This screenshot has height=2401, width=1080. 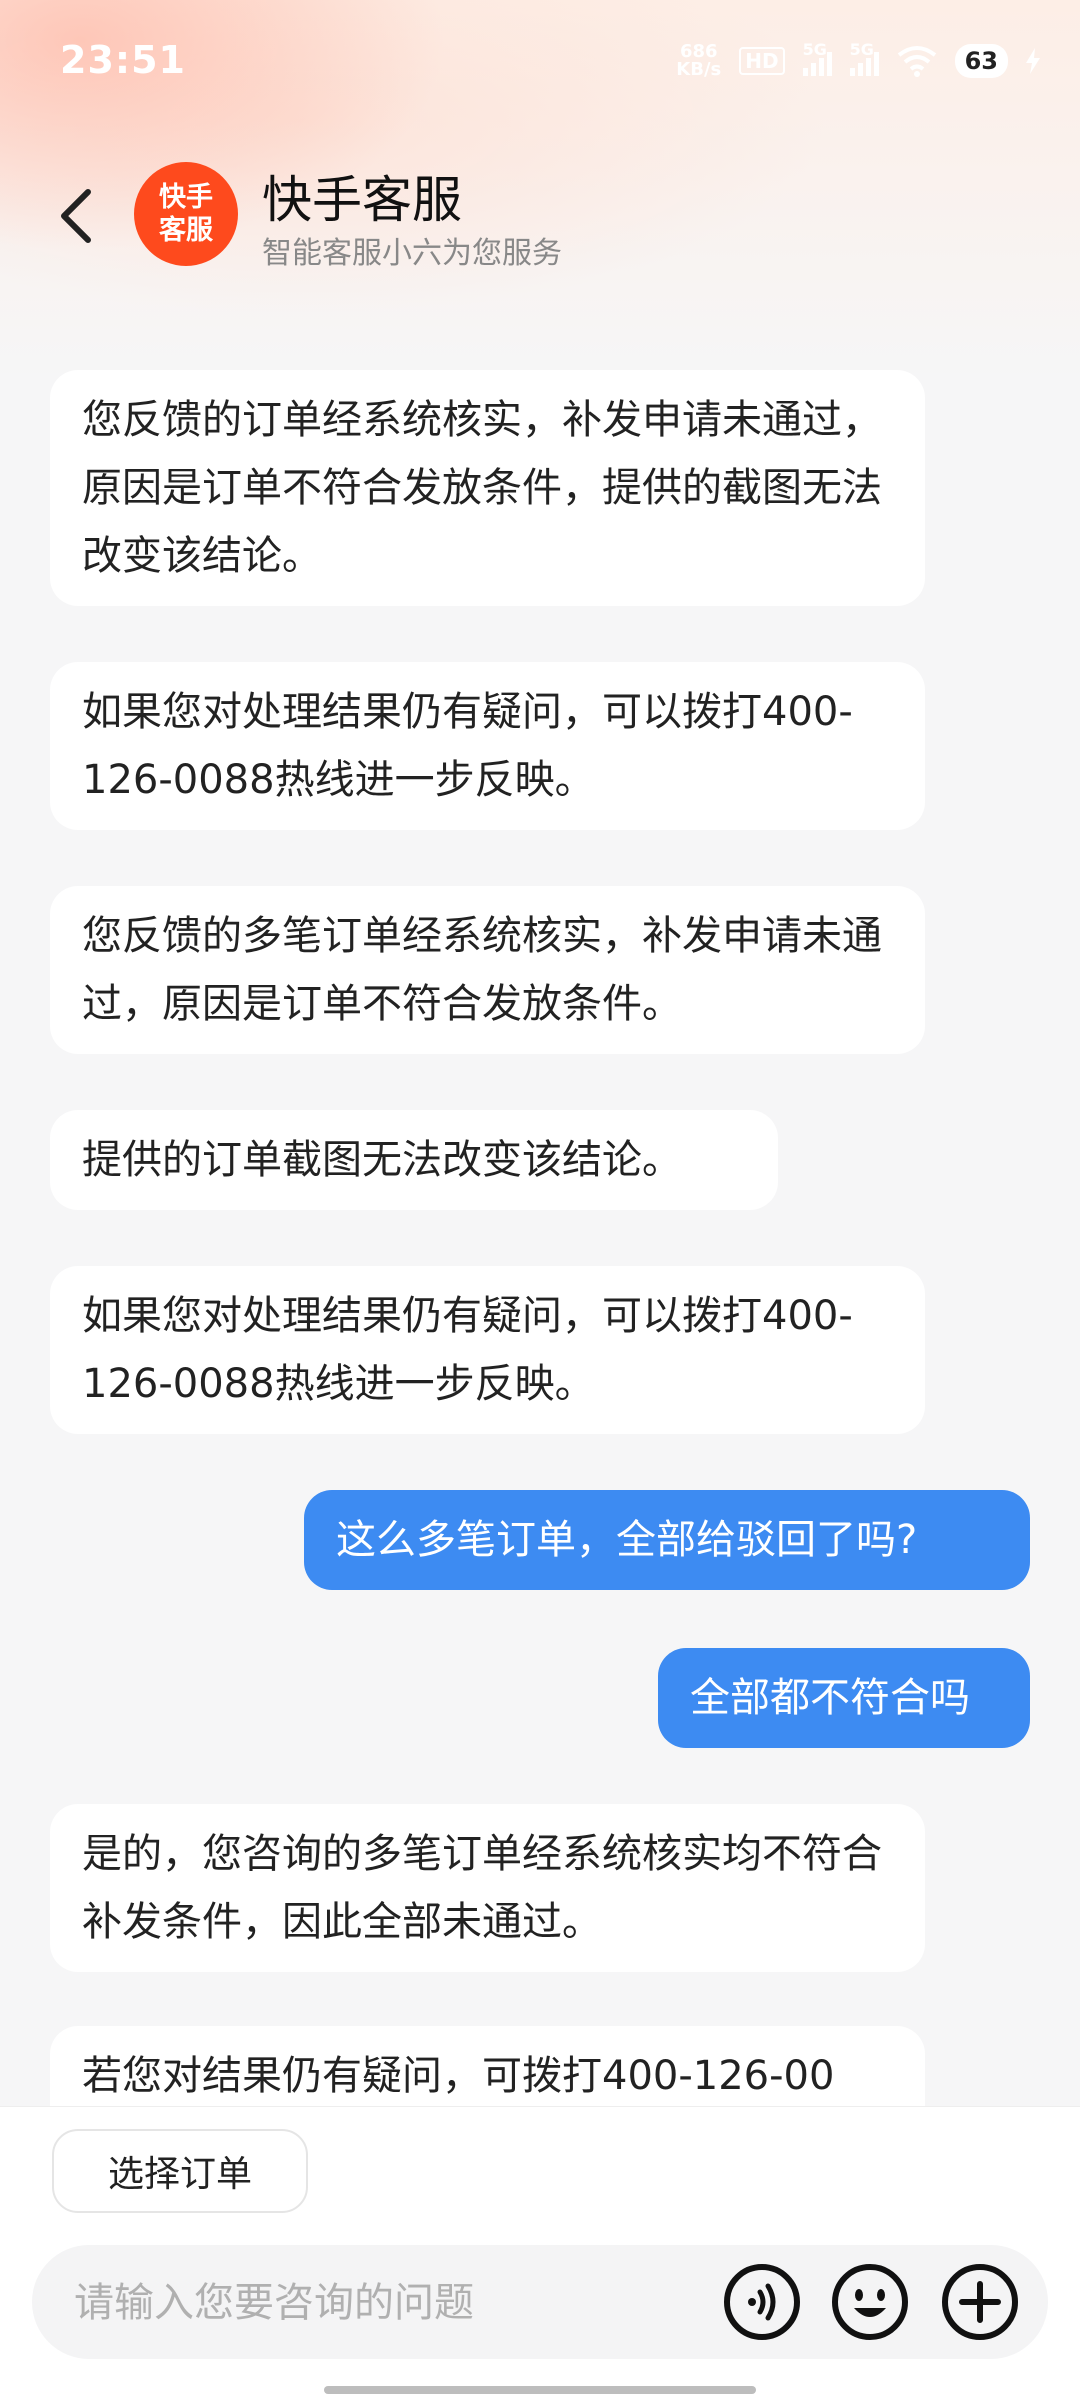 I want to click on message-bubble-incoming: 是的，您咨询的多笔订单经系统核实均不符合补发条件，因此全部未通过。, so click(x=487, y=1888).